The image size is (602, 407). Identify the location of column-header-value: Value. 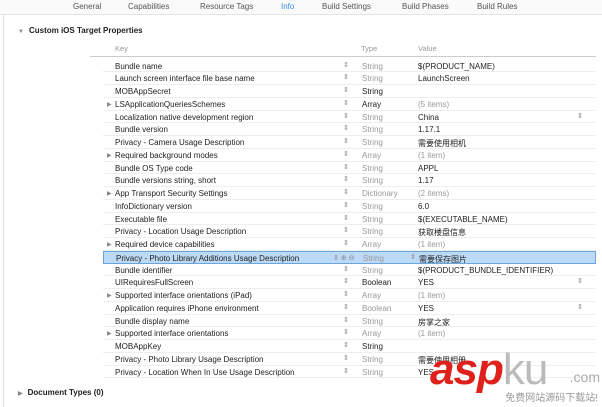
(427, 48).